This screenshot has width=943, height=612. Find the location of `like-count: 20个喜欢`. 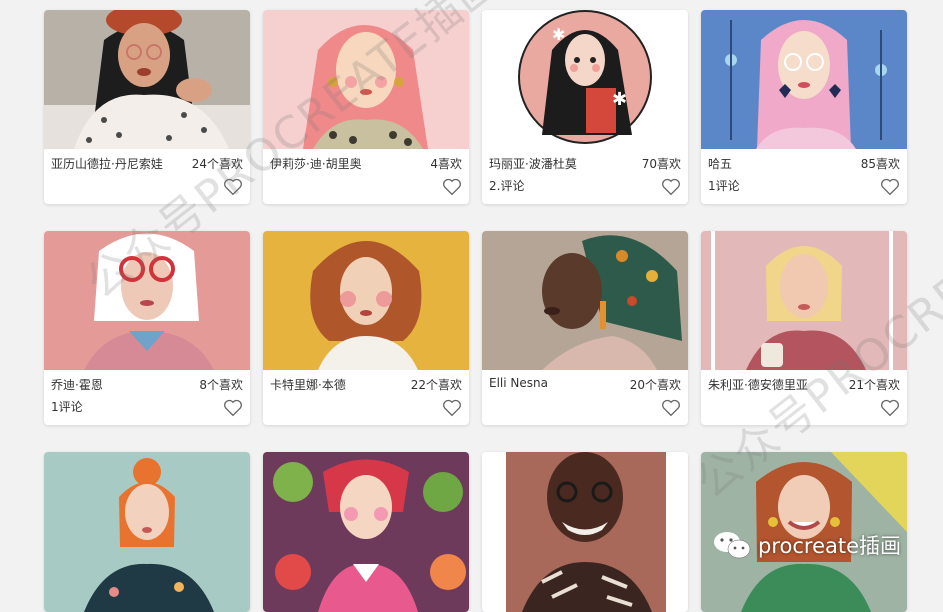

like-count: 20个喜欢 is located at coordinates (655, 385).